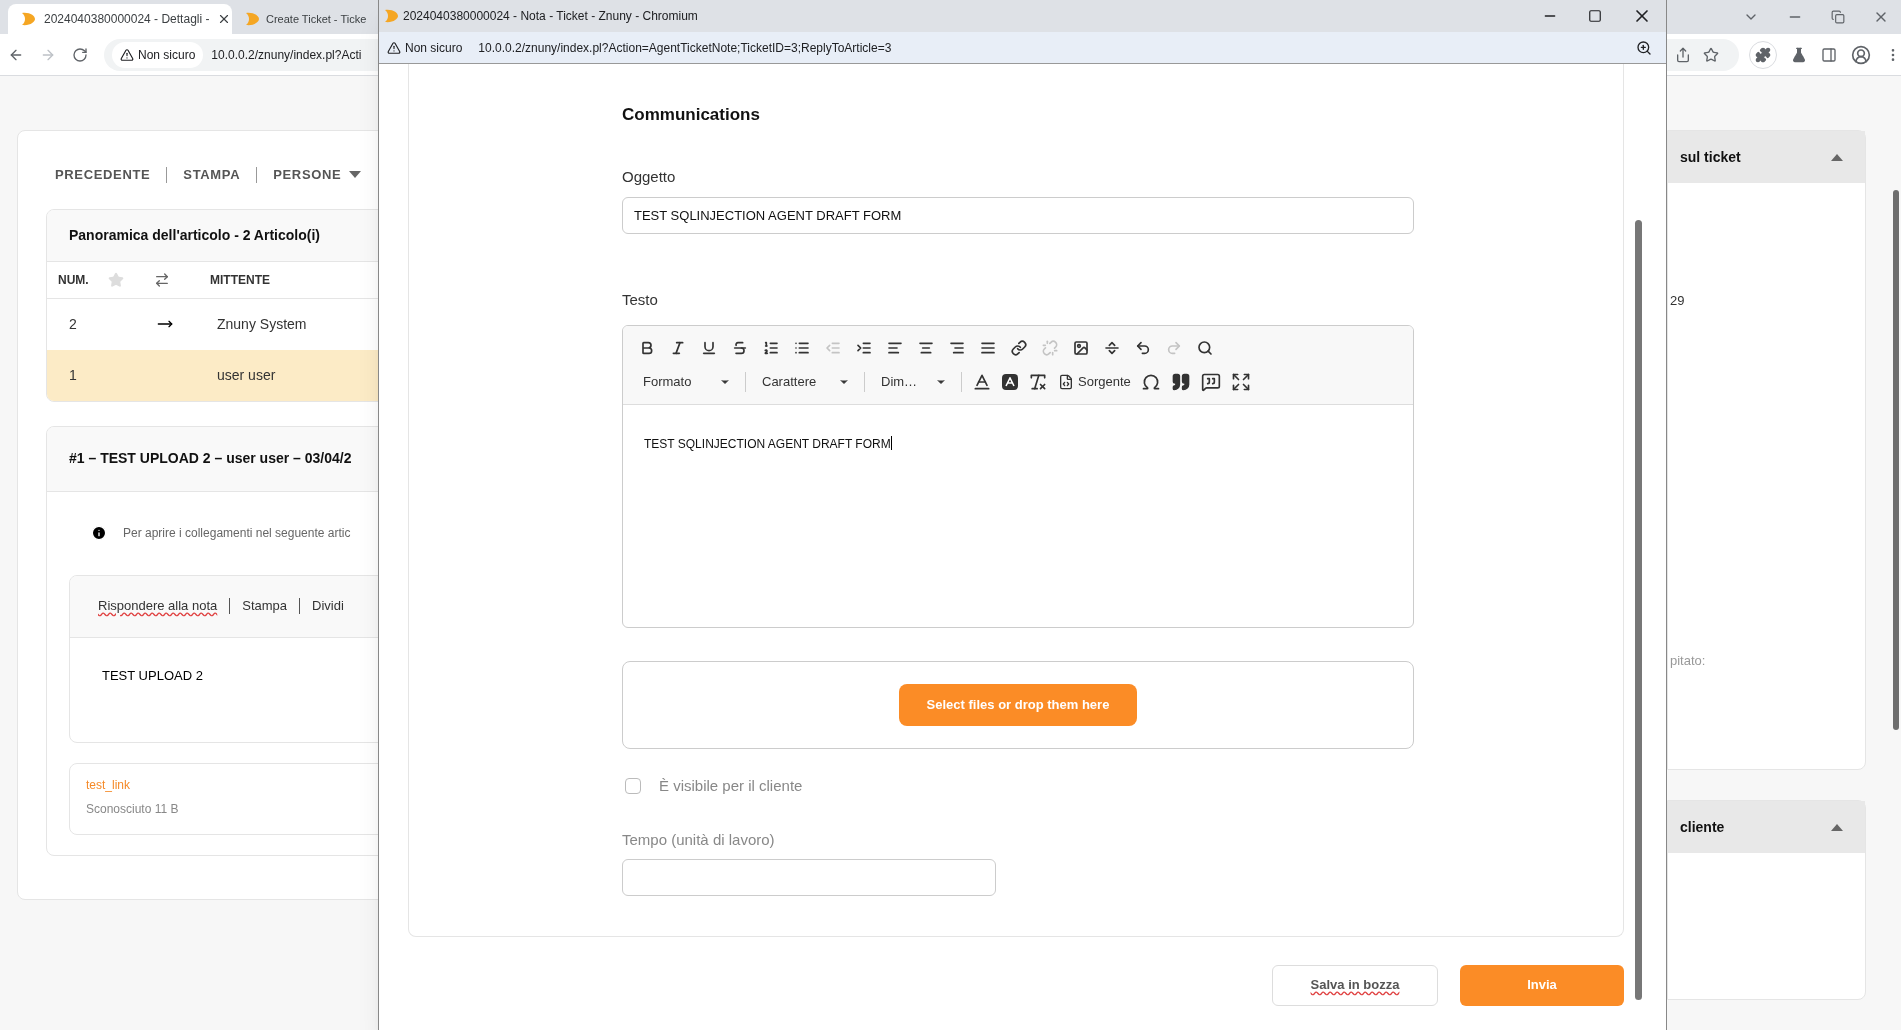 The image size is (1901, 1030). I want to click on table-cell-text: user user, so click(246, 375).